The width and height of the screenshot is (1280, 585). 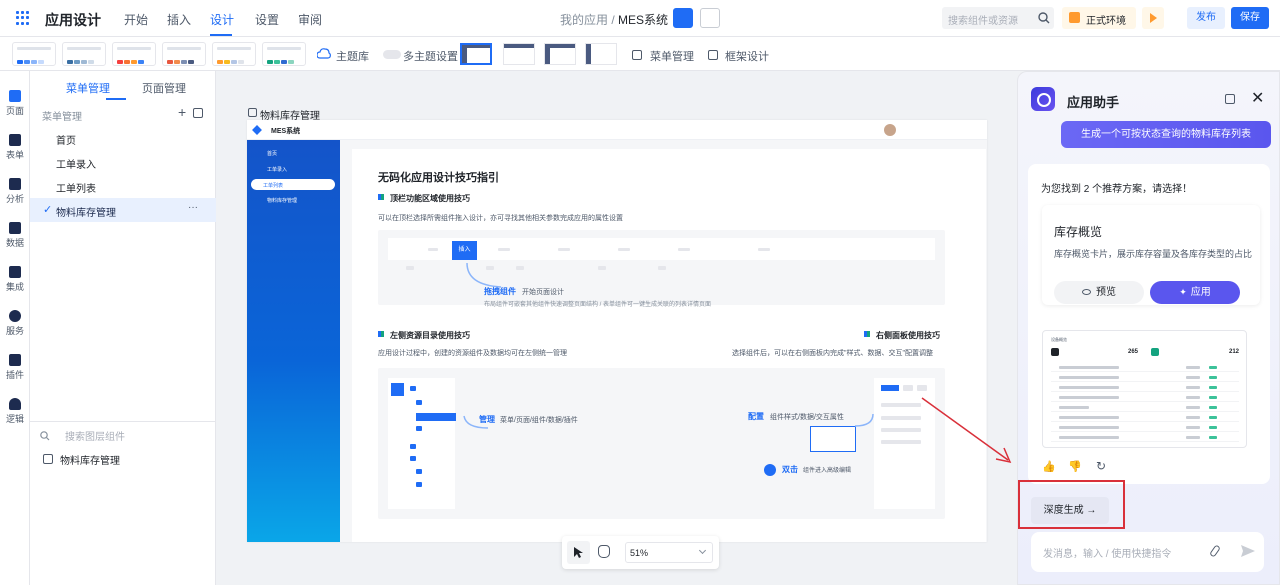 I want to click on deep-generate-label: 深度生成, so click(x=1063, y=510).